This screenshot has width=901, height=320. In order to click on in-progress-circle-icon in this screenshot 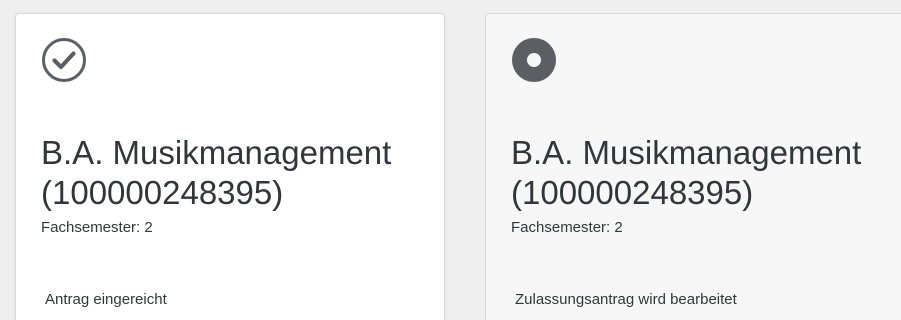, I will do `click(534, 60)`.